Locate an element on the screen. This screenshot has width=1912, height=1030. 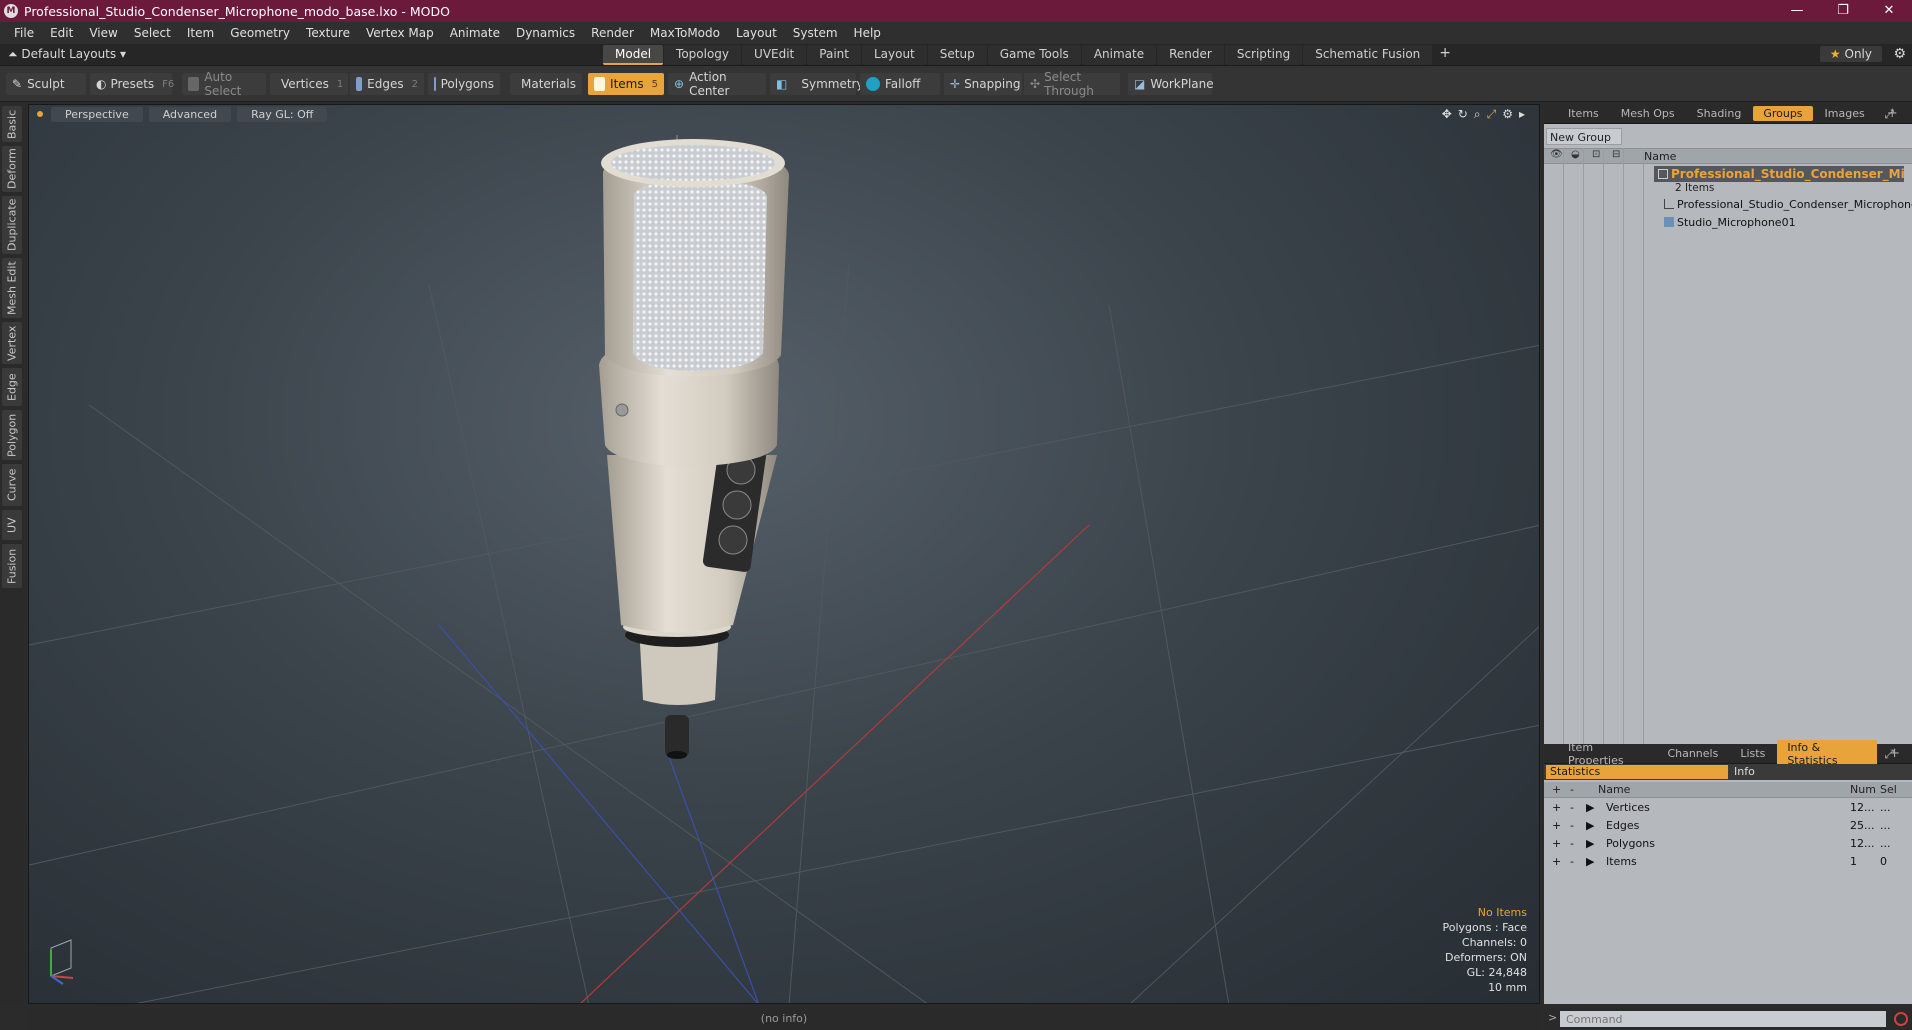
menu-vertex-map: Vertex Map is located at coordinates (400, 33).